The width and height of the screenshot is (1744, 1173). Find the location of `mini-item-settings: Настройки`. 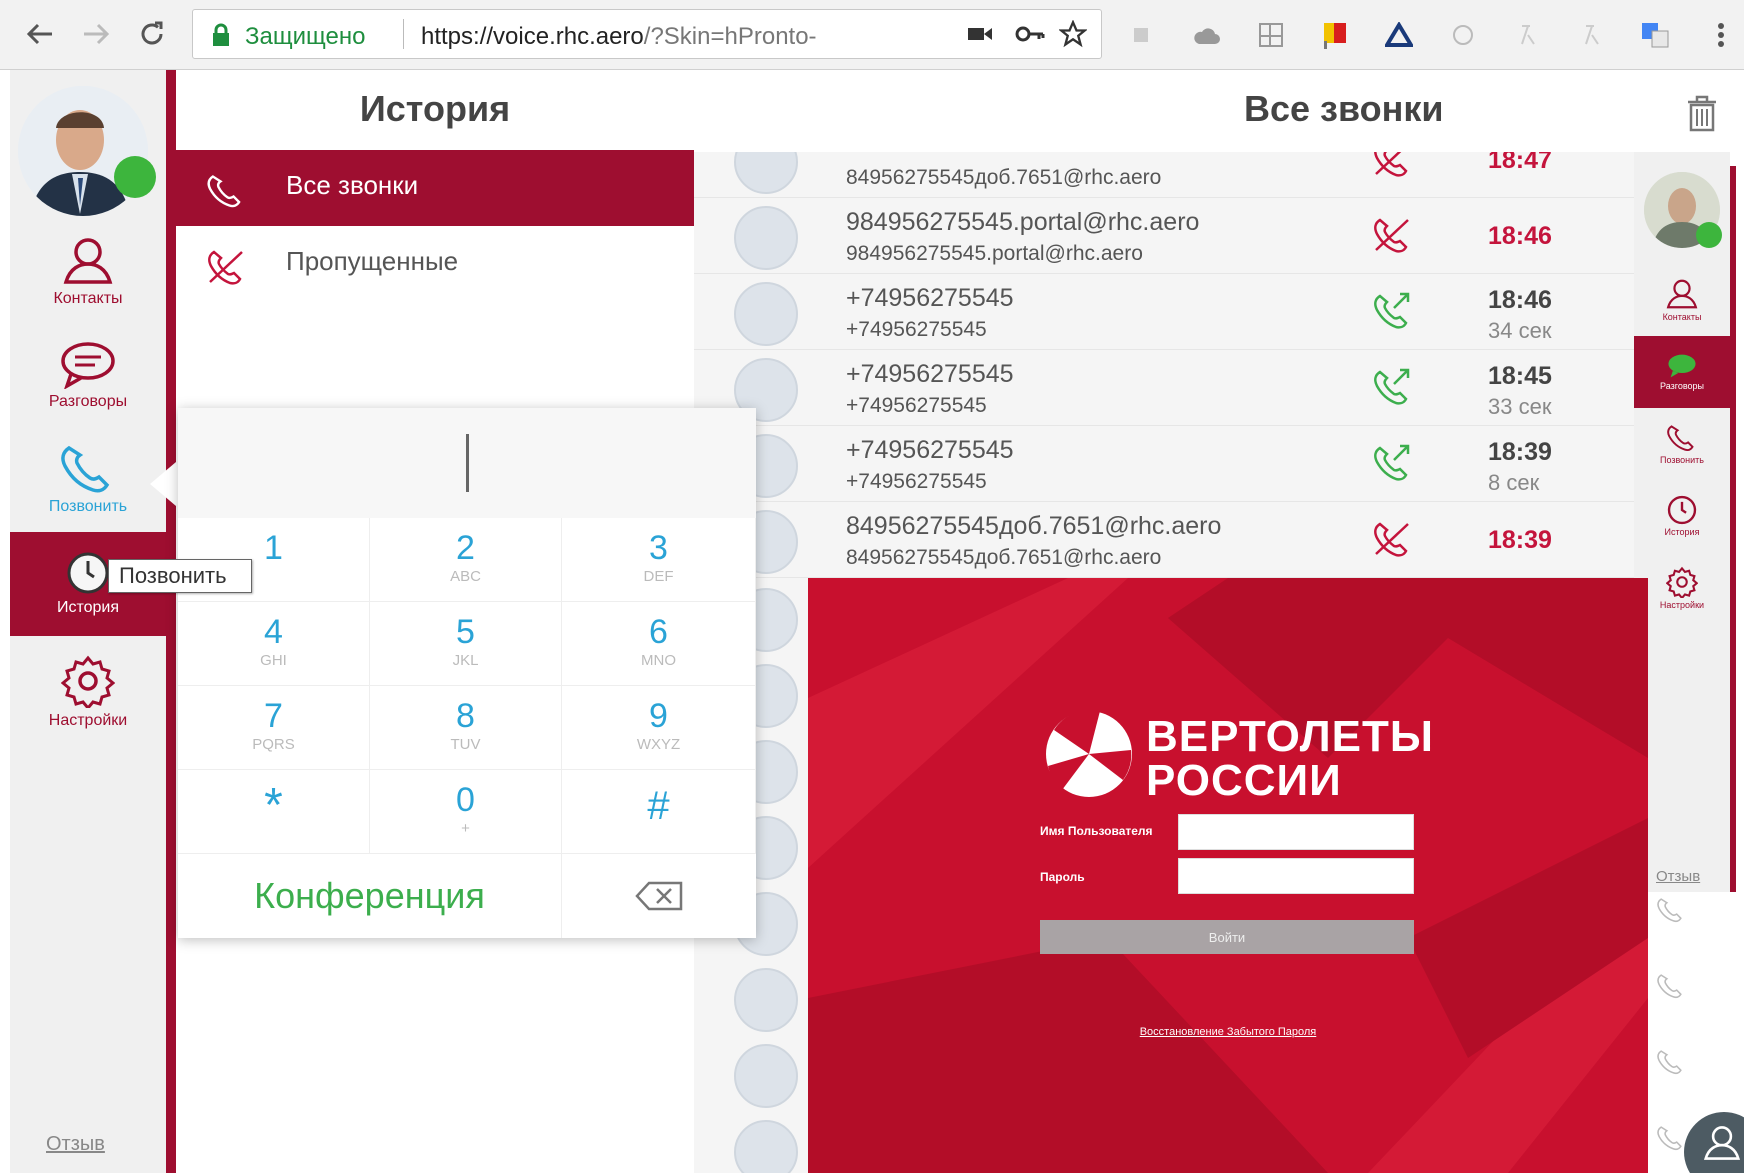

mini-item-settings: Настройки is located at coordinates (1682, 588).